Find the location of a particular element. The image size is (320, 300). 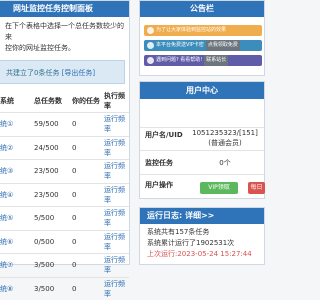

table-row: 统⑥ 0/500 0 运行频率 is located at coordinates (64, 241).